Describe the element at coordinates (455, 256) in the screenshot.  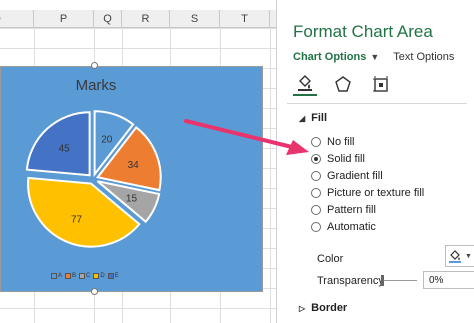
I see `paint-bucket-icon` at that location.